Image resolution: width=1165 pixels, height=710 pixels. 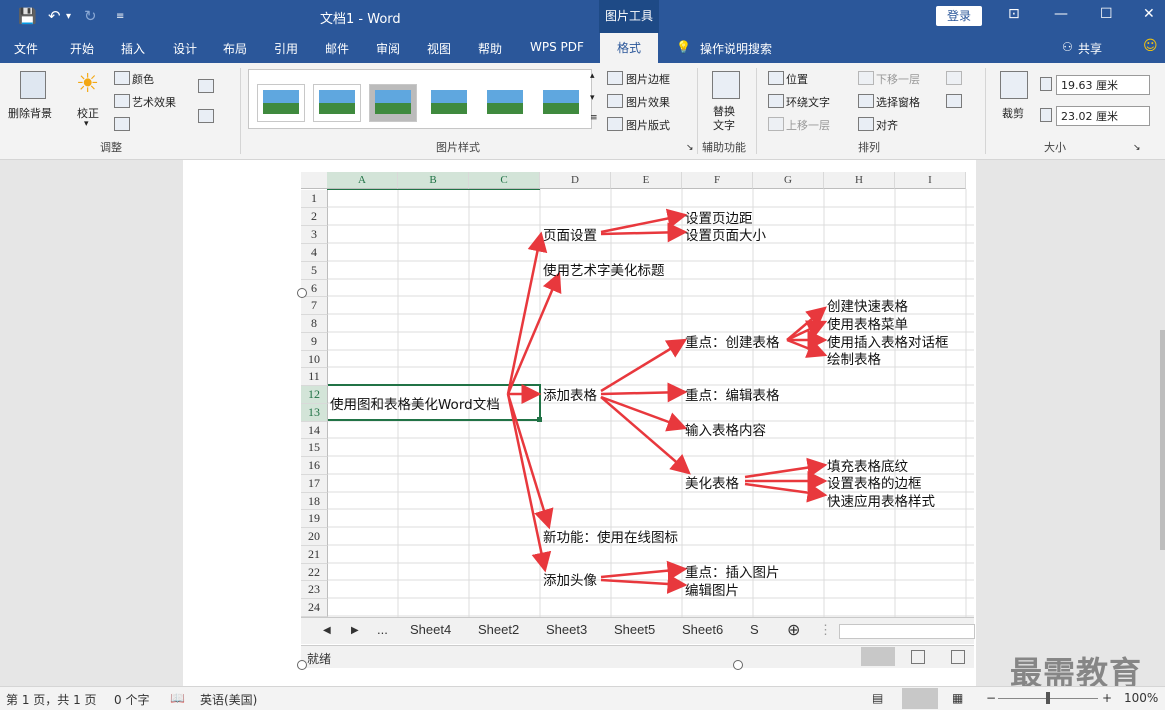 What do you see at coordinates (592, 98) in the screenshot?
I see `gallery-down-icon: ▾` at bounding box center [592, 98].